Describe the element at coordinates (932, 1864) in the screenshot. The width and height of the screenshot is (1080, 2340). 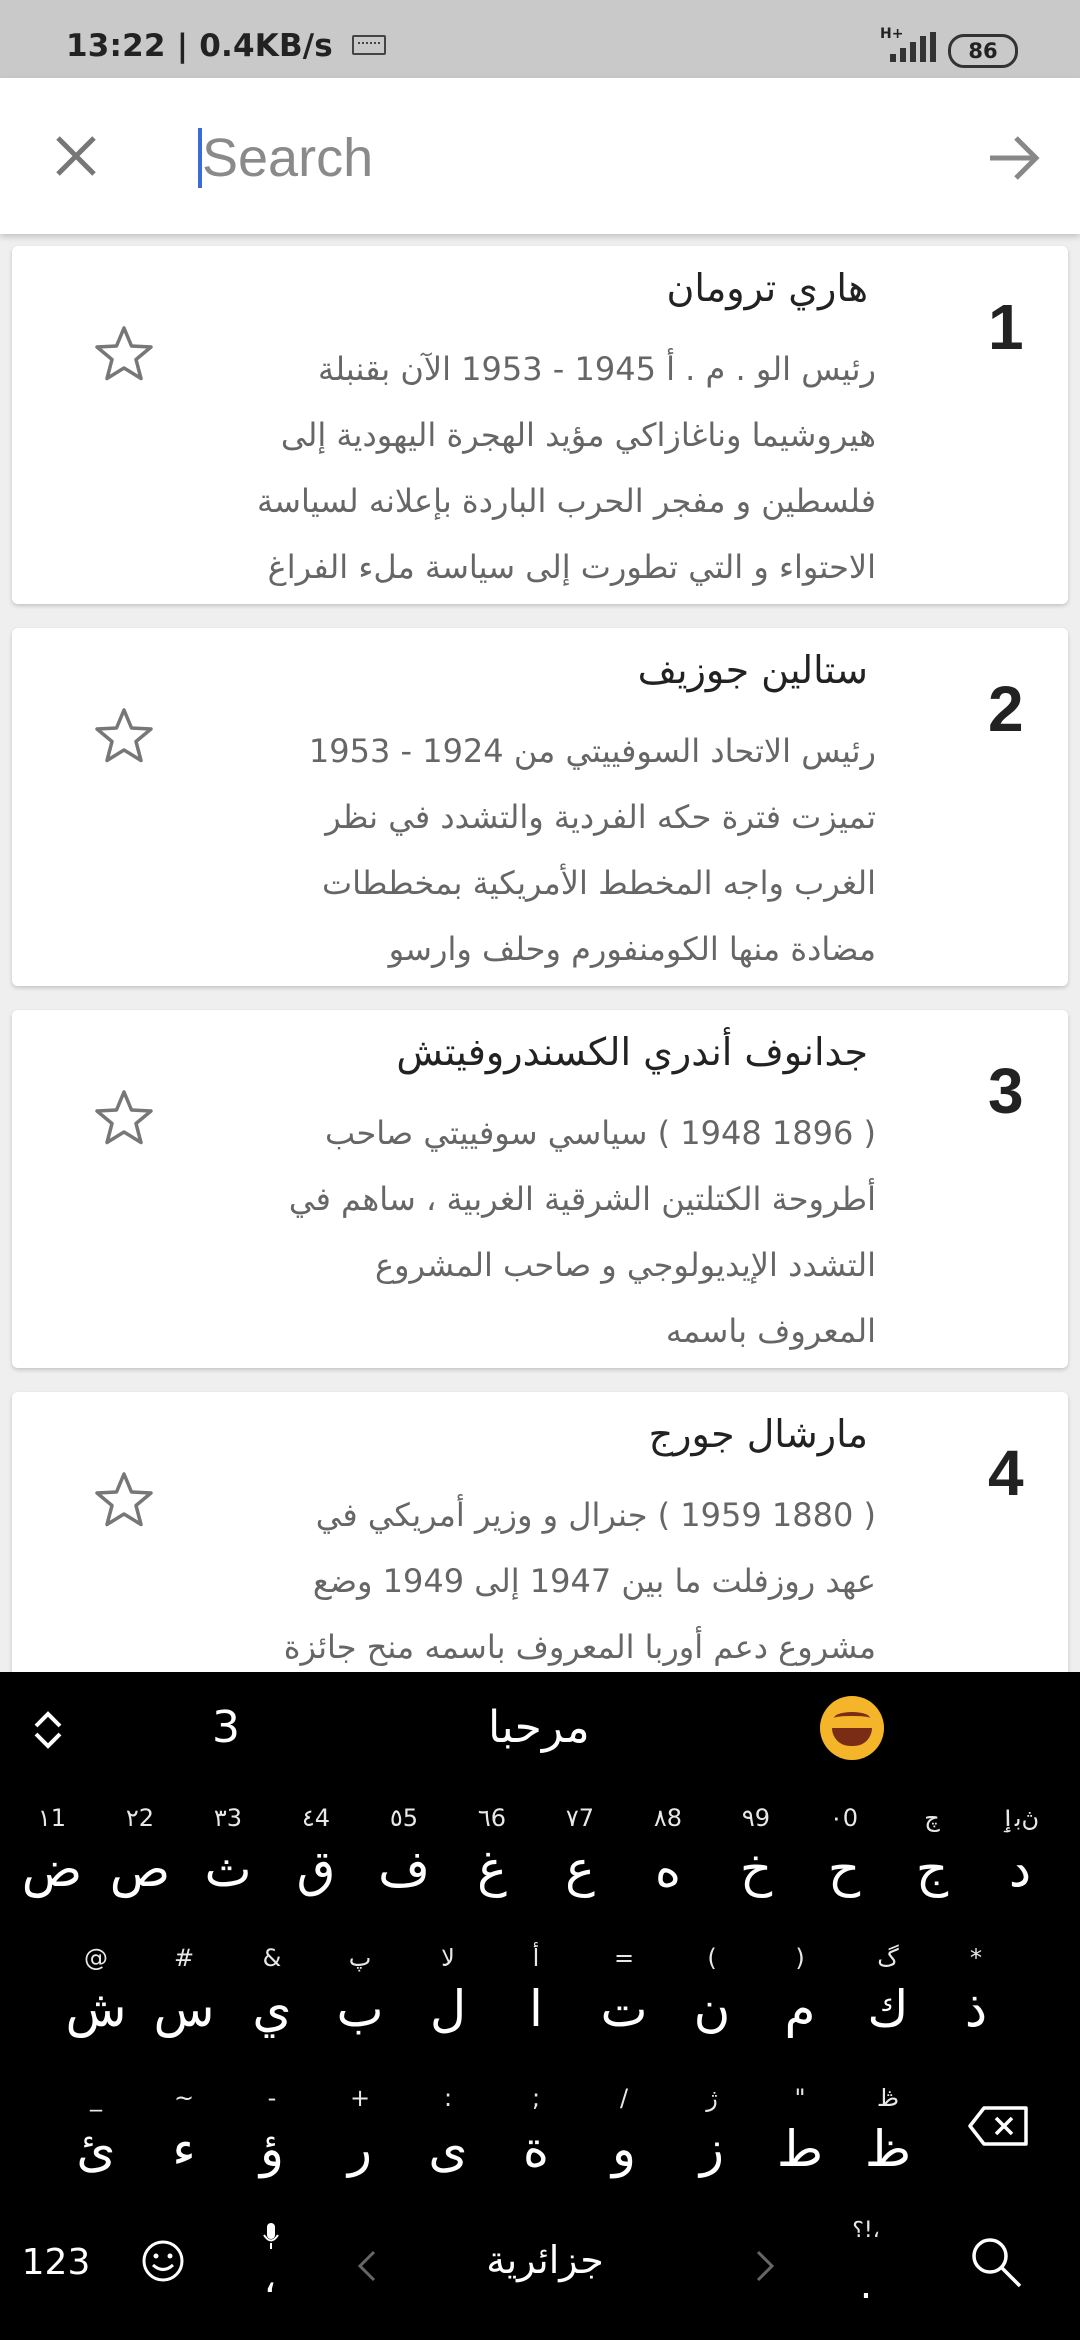
I see `key: چج` at that location.